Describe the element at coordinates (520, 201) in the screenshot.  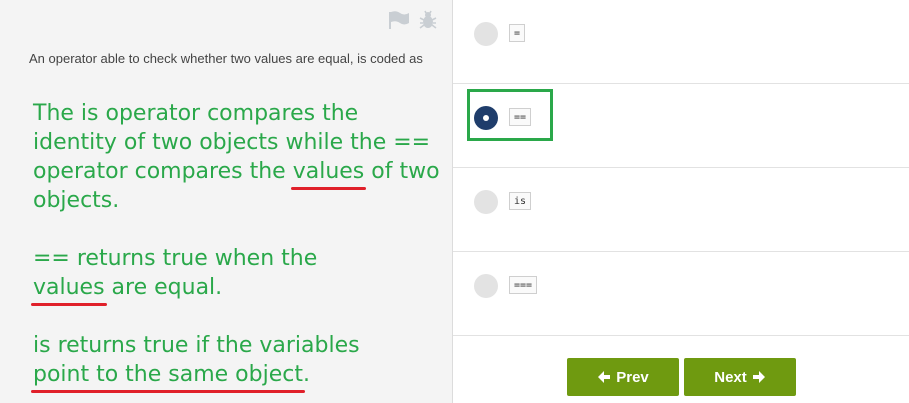
I see `answer-code: is` at that location.